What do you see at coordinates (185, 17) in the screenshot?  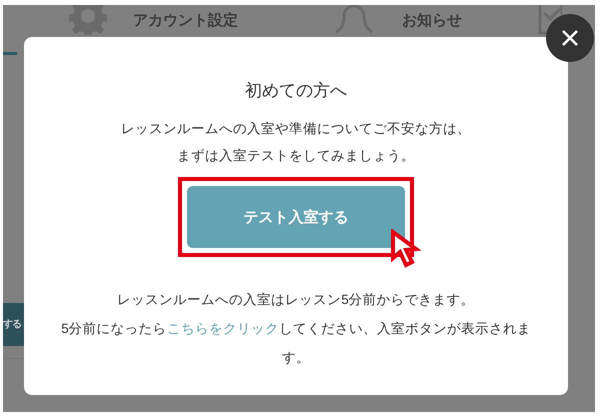 I see `header-link: アカウント設定` at bounding box center [185, 17].